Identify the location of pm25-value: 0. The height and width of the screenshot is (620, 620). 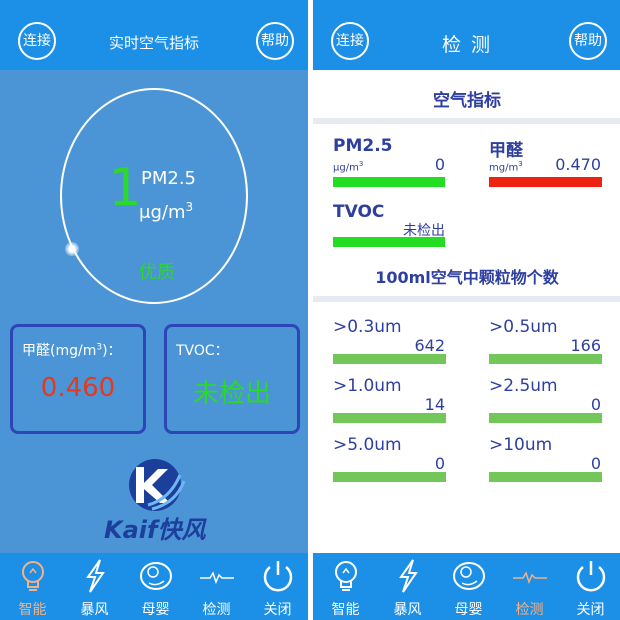
(439, 164).